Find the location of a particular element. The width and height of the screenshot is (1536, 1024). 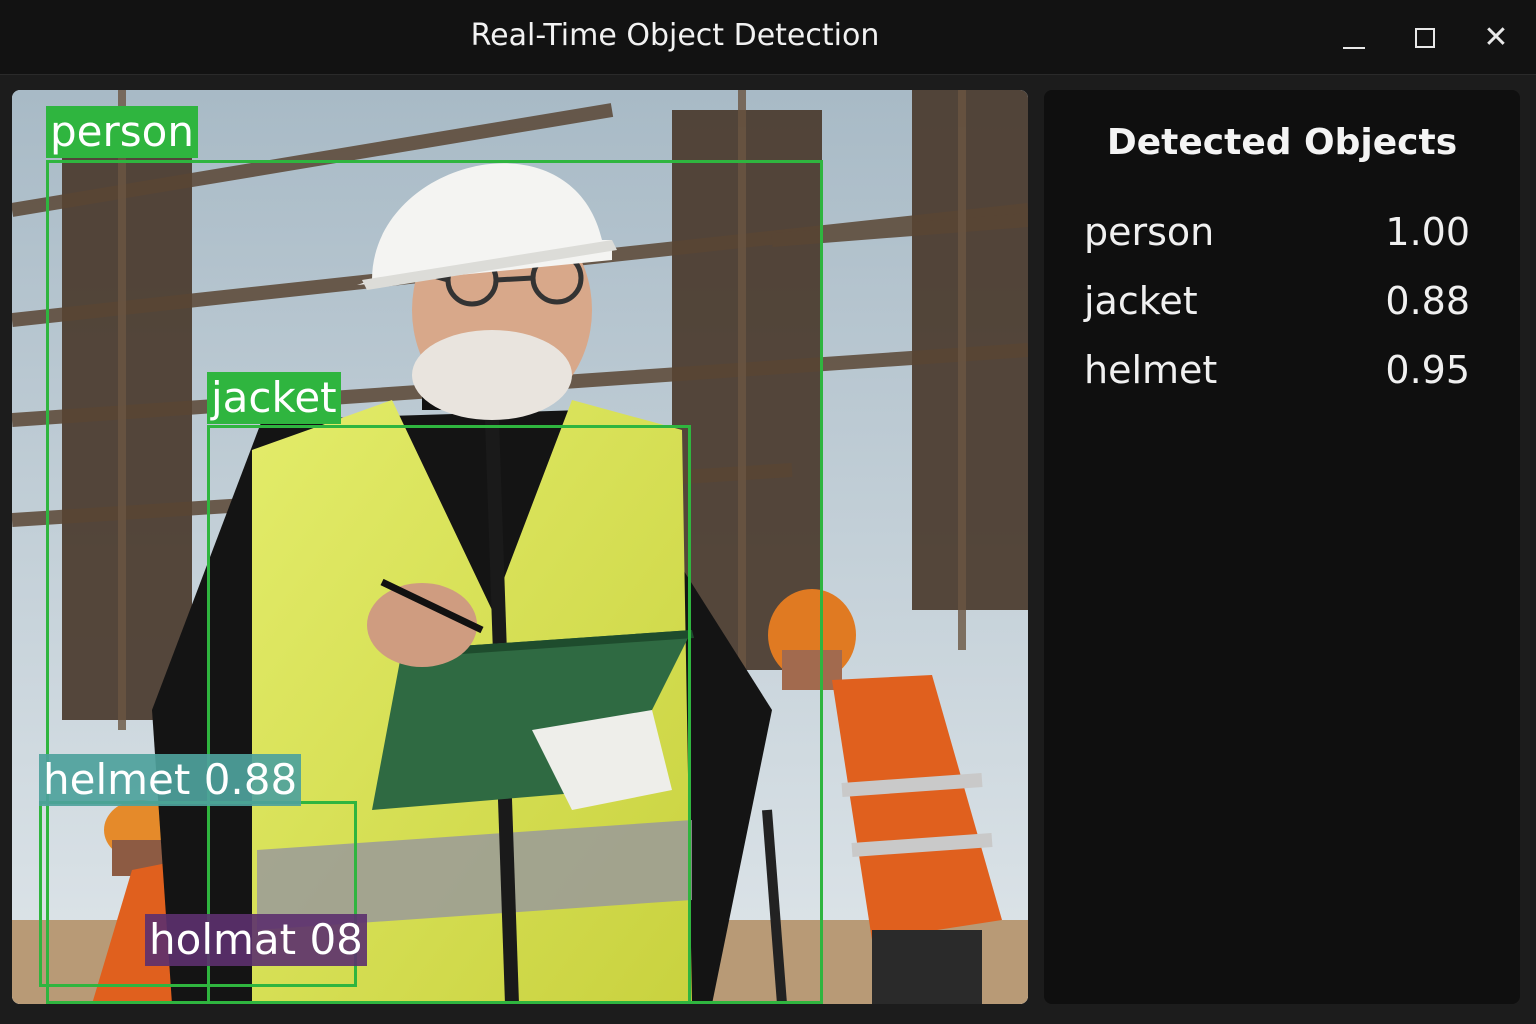

close-icon: ✕ is located at coordinates (1496, 37).